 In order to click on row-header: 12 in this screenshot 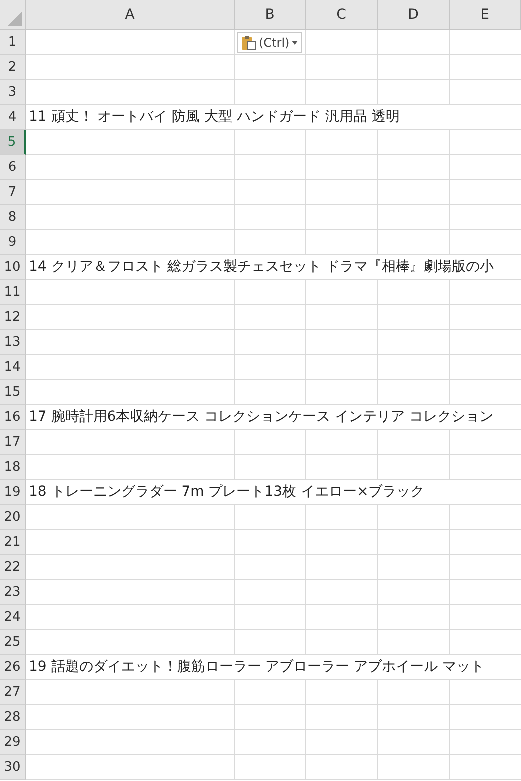, I will do `click(13, 317)`.